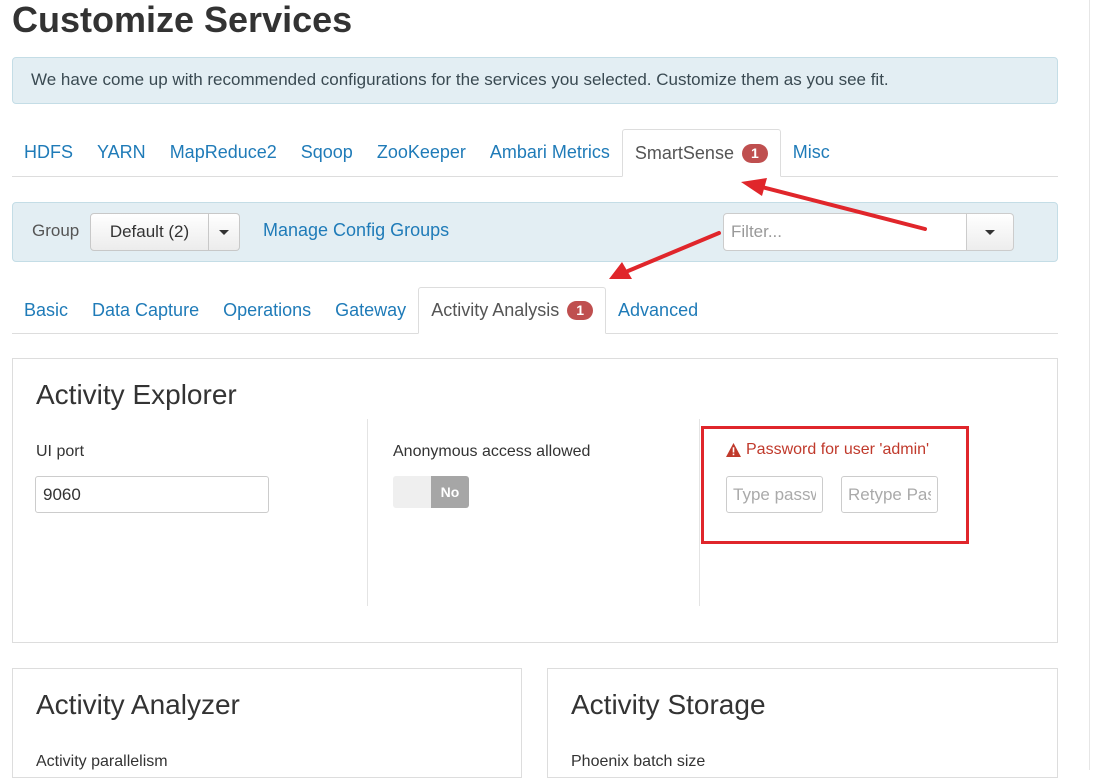 The width and height of the screenshot is (1095, 778). I want to click on tab-label: Operations, so click(267, 309).